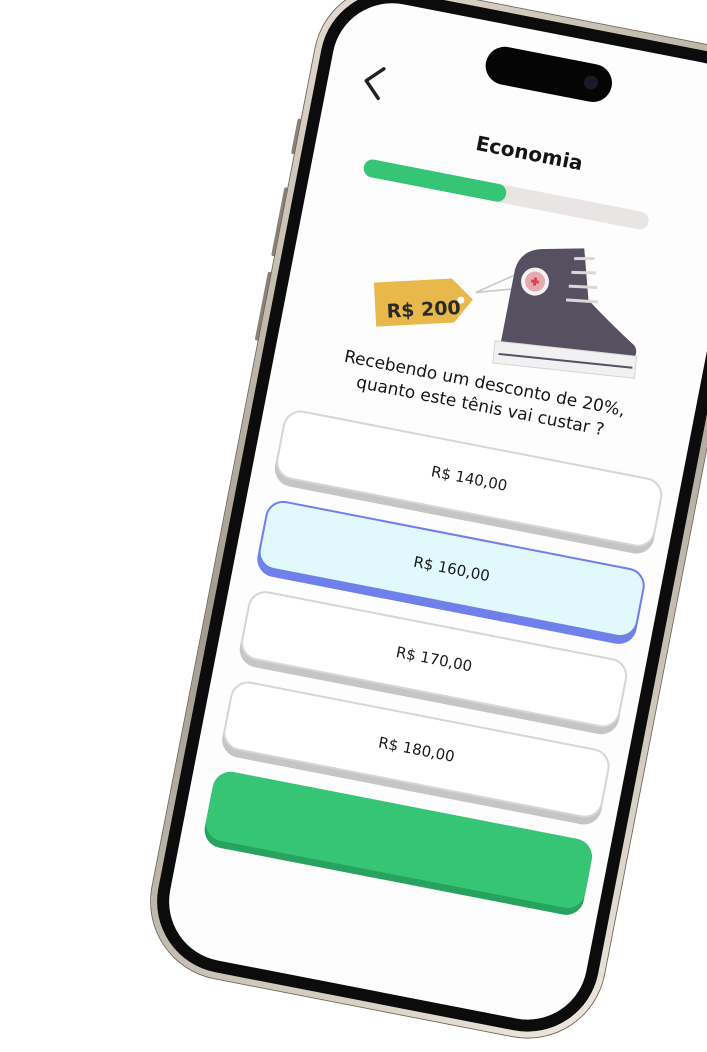  I want to click on camera-icon, so click(591, 82).